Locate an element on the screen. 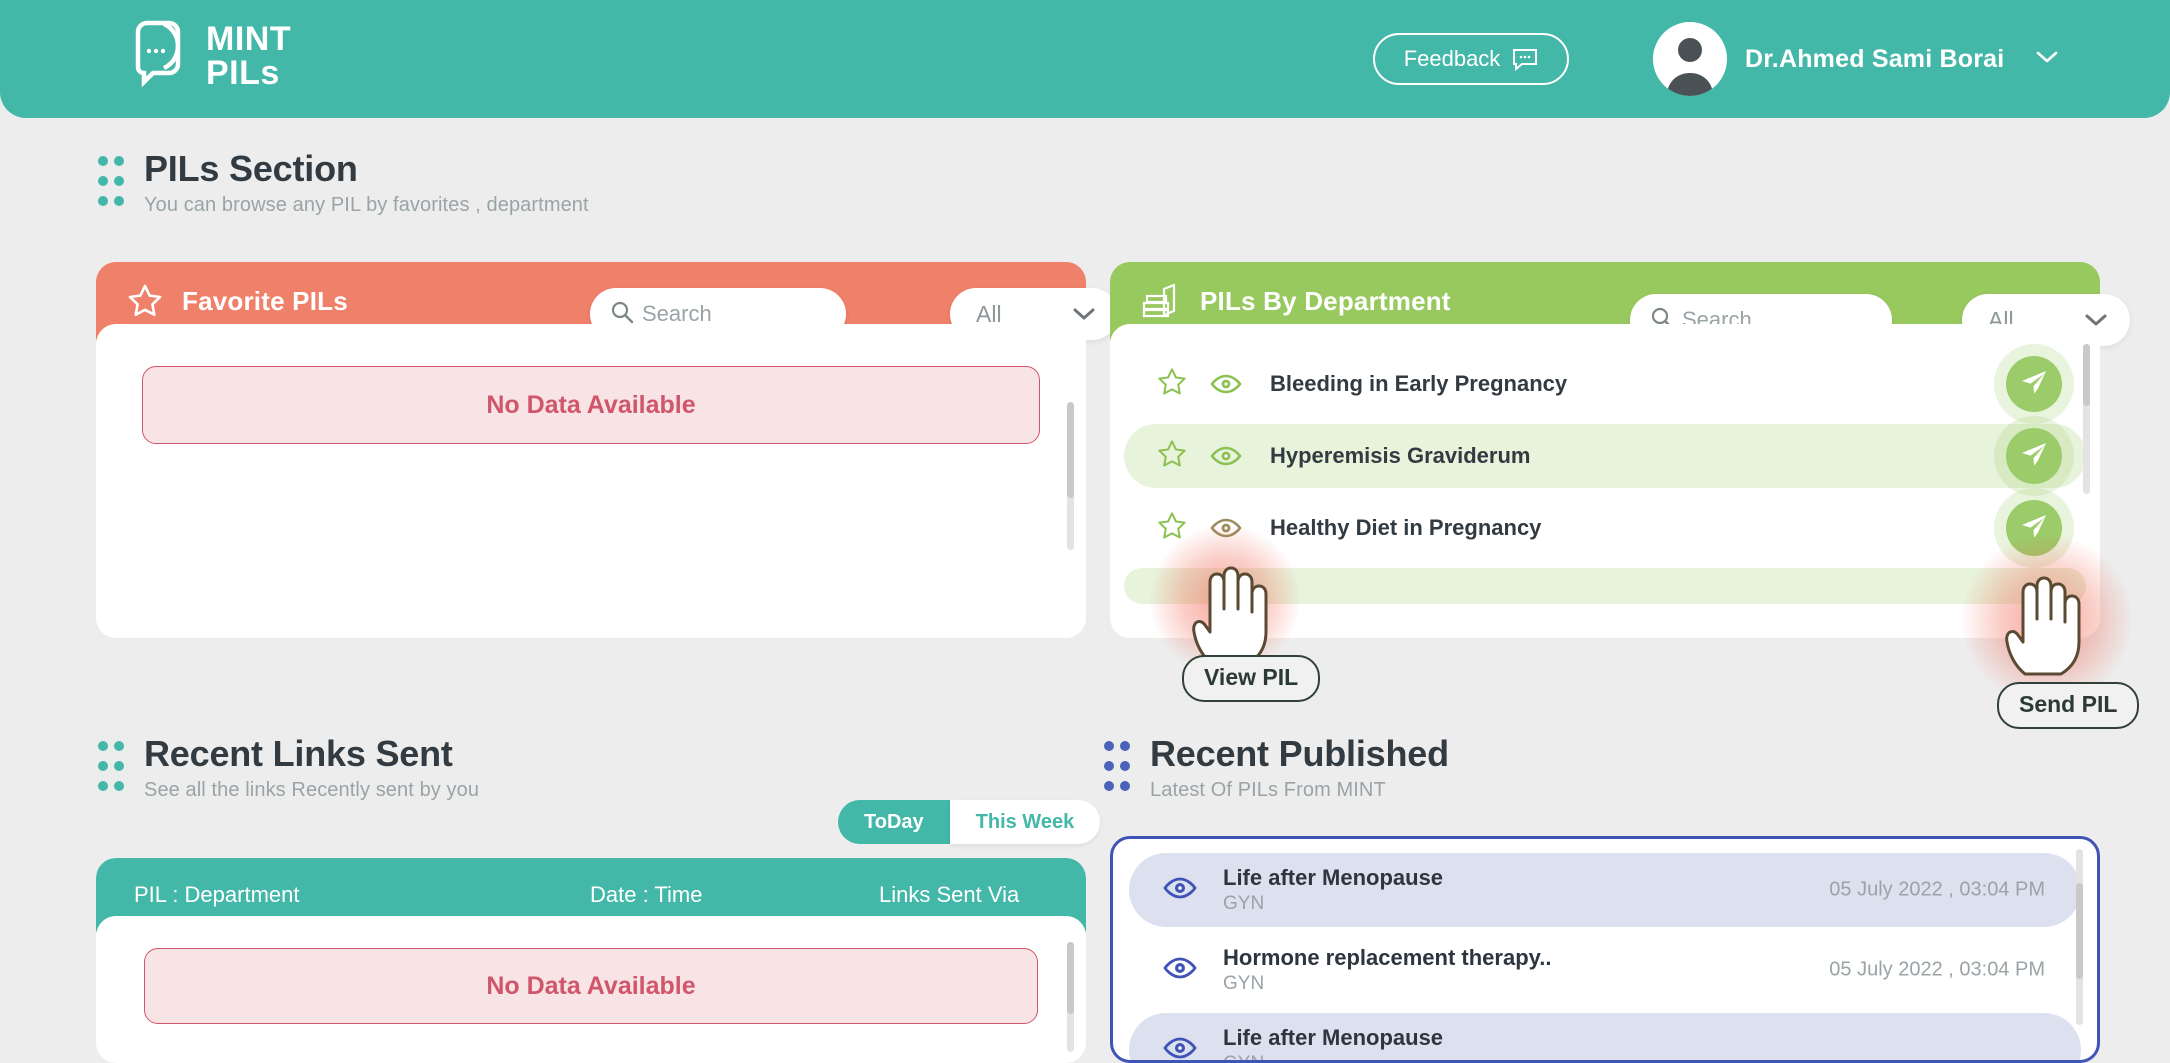 The height and width of the screenshot is (1063, 2170). recent-published-subtitle: Latest Of PILs From MINT is located at coordinates (1268, 789).